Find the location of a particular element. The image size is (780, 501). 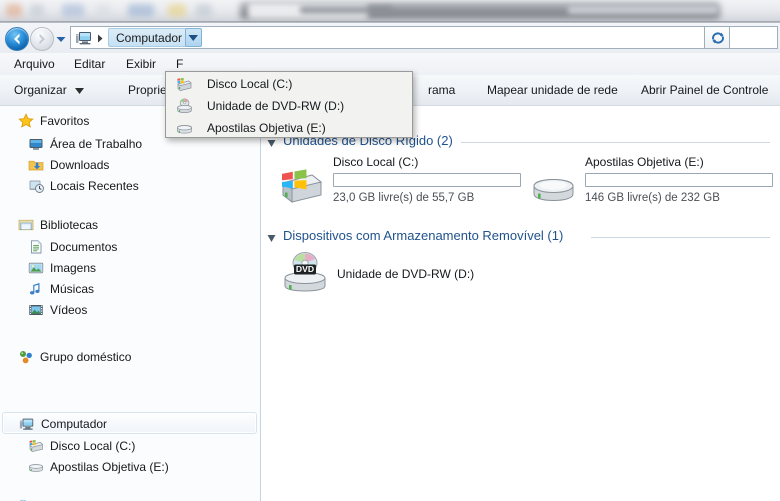

breadcrumb: Computador is located at coordinates (417, 37).